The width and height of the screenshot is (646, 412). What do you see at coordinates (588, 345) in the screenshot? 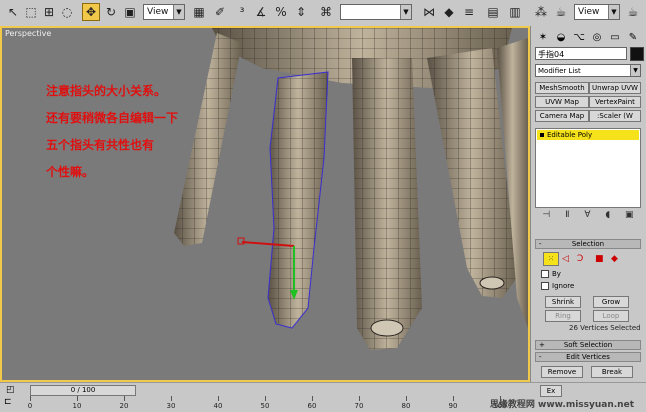
I see `soft-selection-rollout-header: + Soft Selection` at bounding box center [588, 345].